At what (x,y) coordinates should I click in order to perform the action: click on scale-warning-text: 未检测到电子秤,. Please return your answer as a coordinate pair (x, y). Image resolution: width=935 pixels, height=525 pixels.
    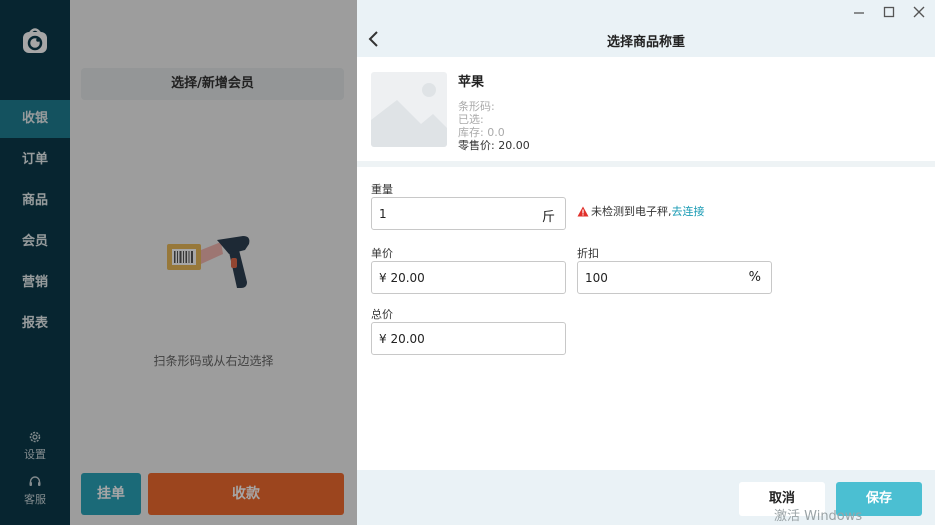
    Looking at the image, I should click on (631, 211).